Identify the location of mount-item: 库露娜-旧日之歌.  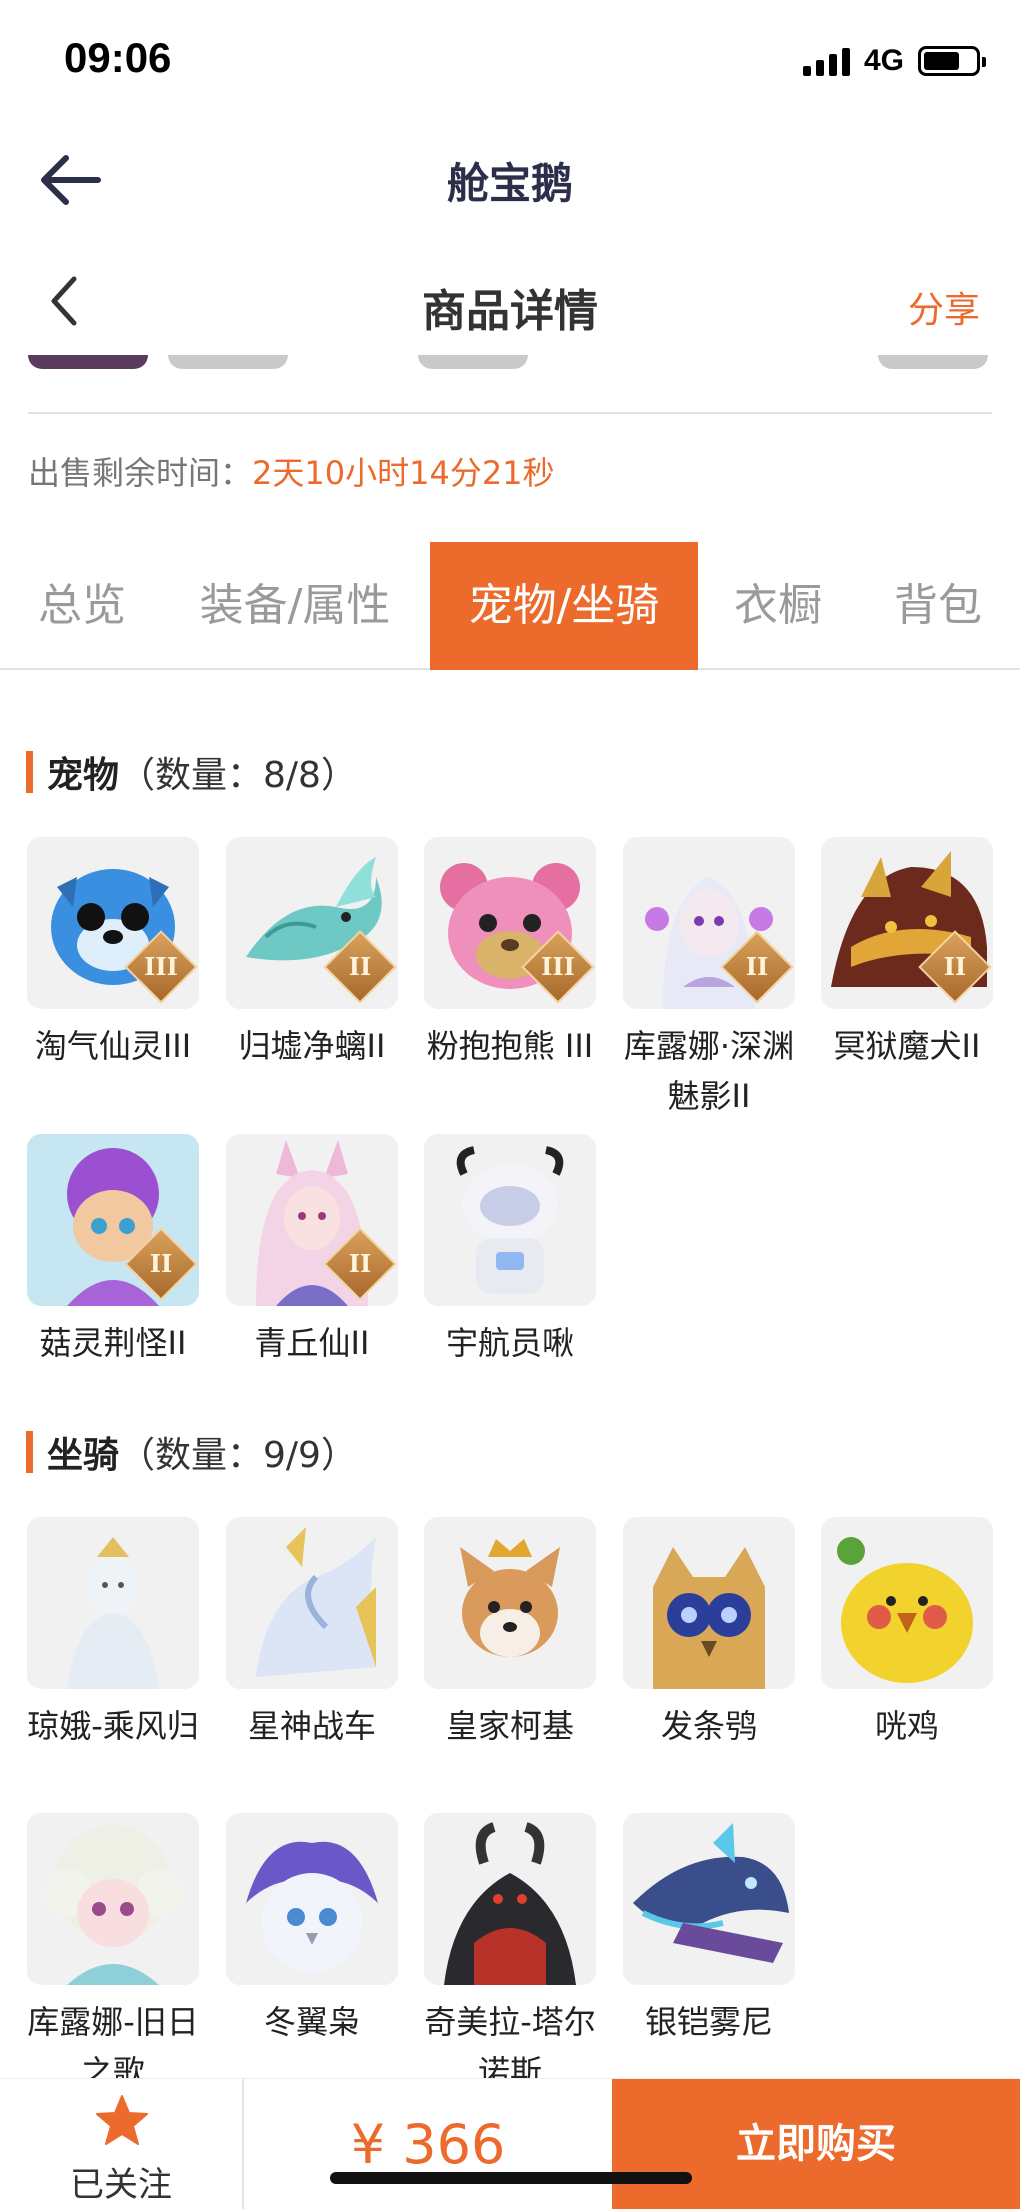
(113, 1955).